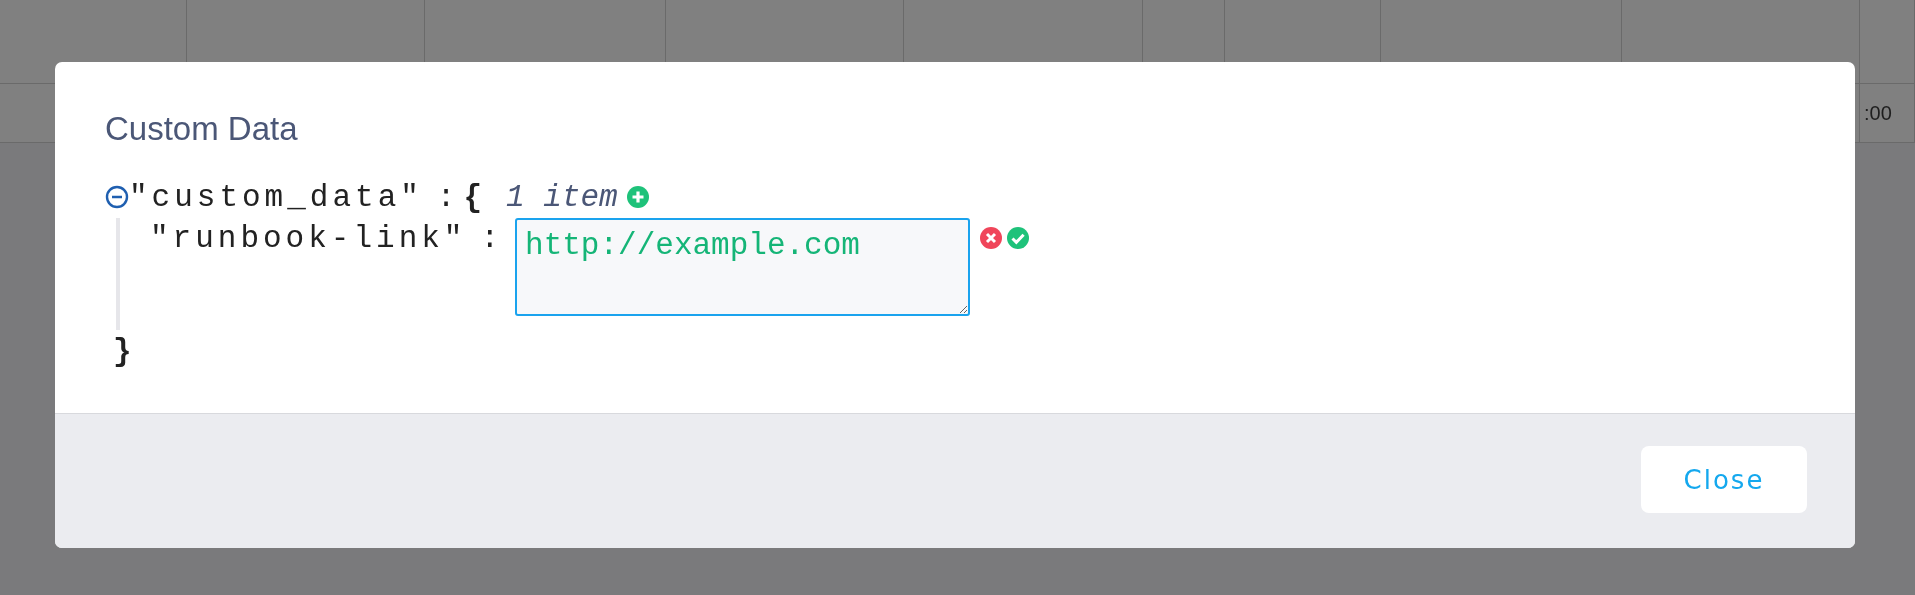  I want to click on open-brace: {, so click(473, 197).